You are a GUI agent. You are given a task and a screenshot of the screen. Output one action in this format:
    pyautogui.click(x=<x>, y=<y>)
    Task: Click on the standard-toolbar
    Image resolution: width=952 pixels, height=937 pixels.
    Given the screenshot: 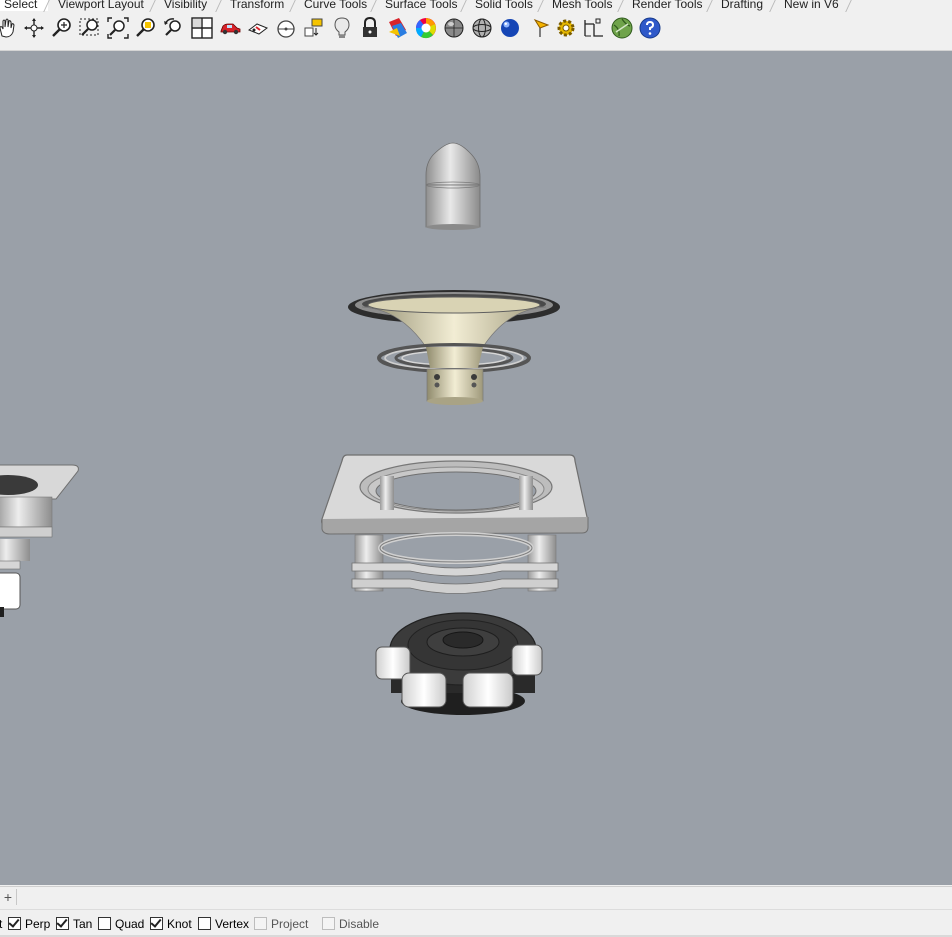 What is the action you would take?
    pyautogui.click(x=476, y=31)
    